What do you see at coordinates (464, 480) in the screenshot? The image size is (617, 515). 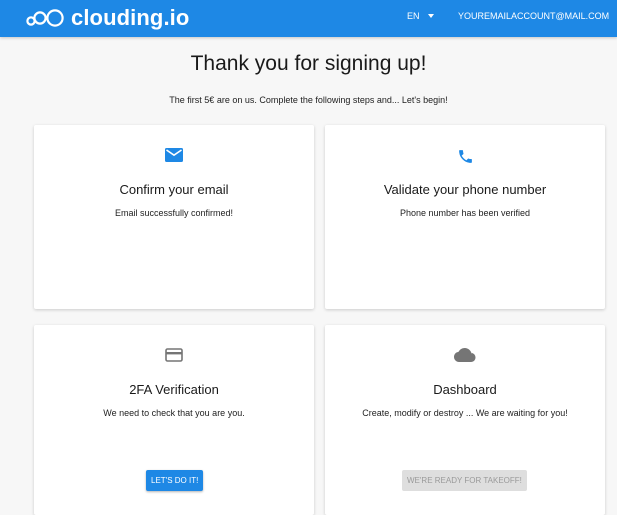 I see `ready-for-takeoff-button: WE'RE READY FOR TAKEOFF!` at bounding box center [464, 480].